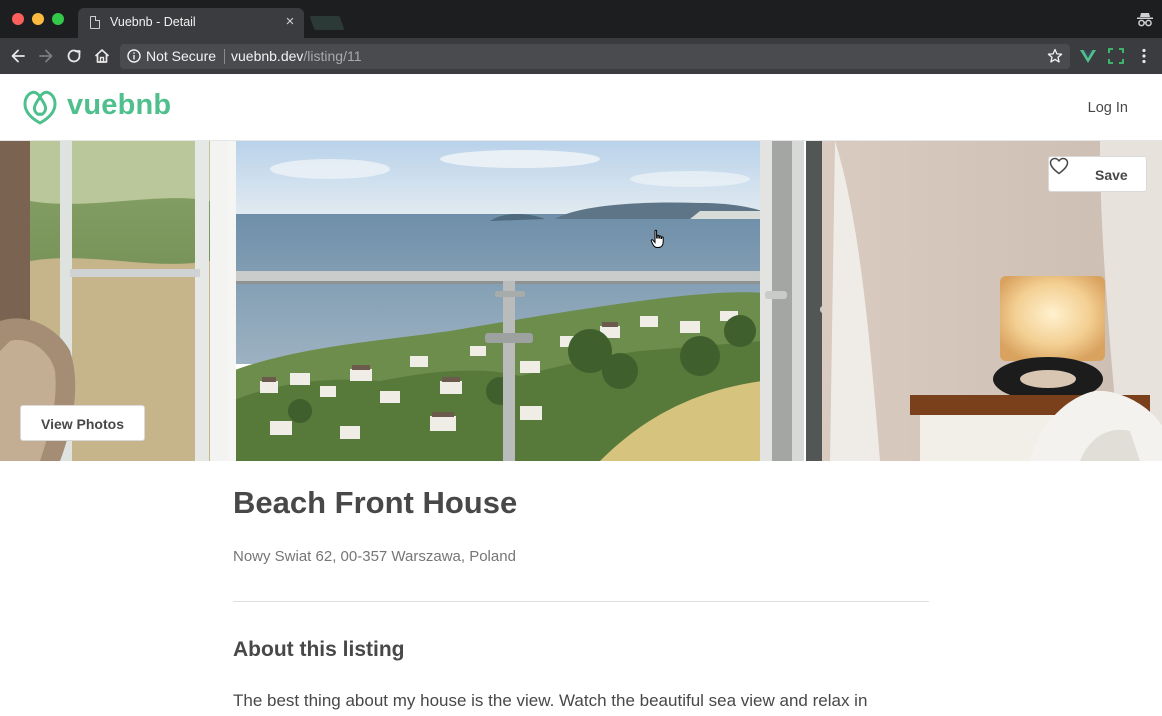 The image size is (1162, 716). What do you see at coordinates (374, 556) in the screenshot?
I see `listing-address: Nowy Swiat 62, 00-357 Warszawa, Poland` at bounding box center [374, 556].